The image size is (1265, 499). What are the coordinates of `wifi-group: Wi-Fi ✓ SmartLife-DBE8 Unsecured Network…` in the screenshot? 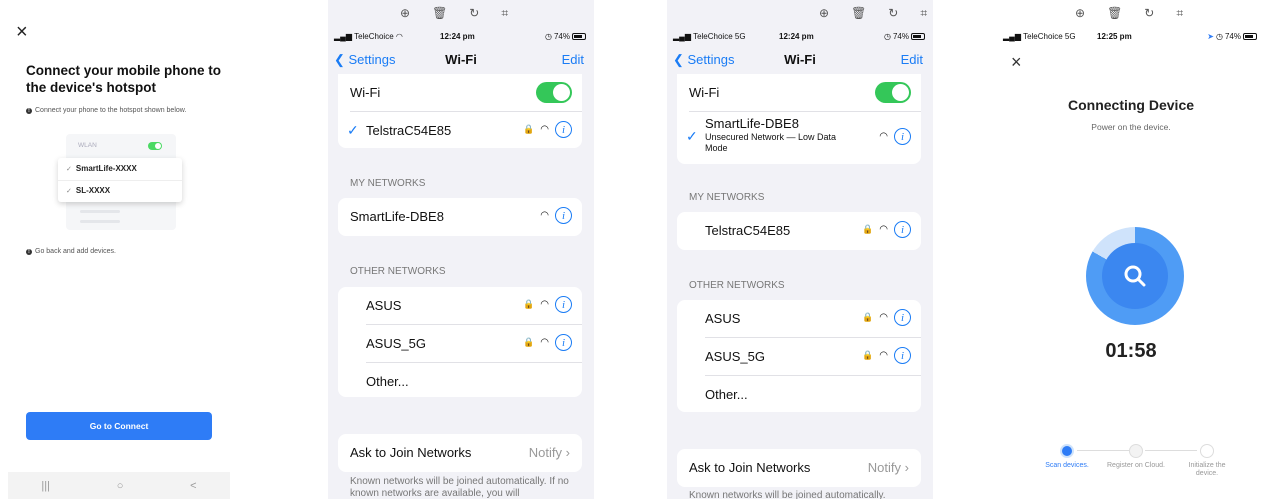 It's located at (799, 119).